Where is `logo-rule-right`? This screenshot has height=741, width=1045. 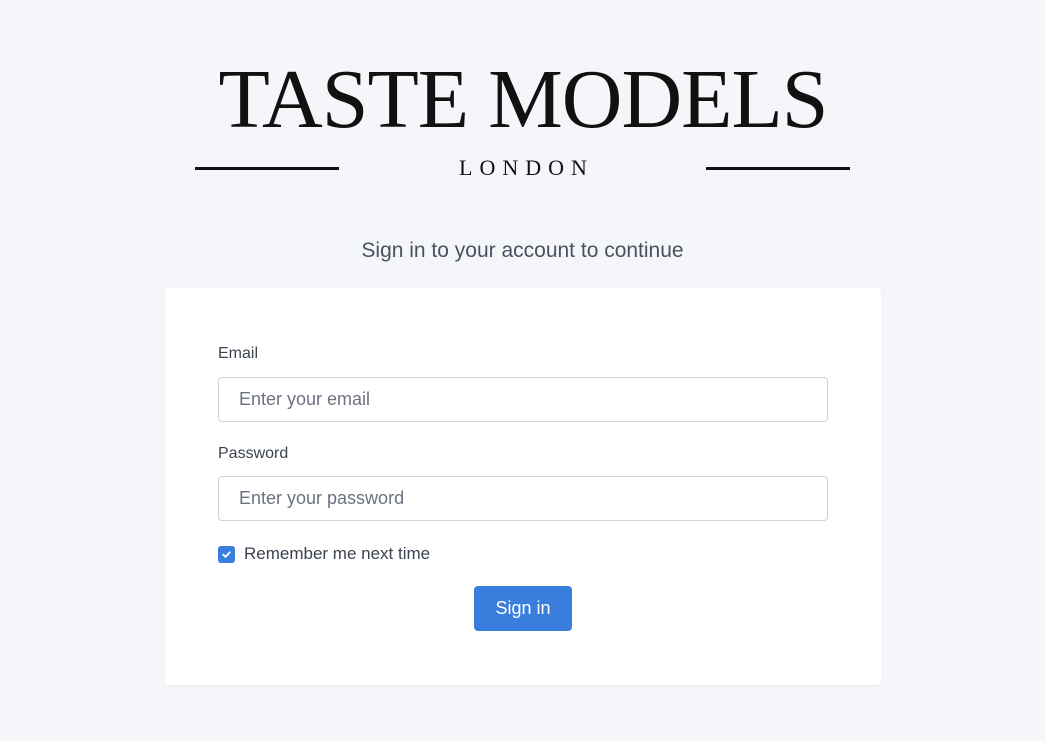 logo-rule-right is located at coordinates (778, 168).